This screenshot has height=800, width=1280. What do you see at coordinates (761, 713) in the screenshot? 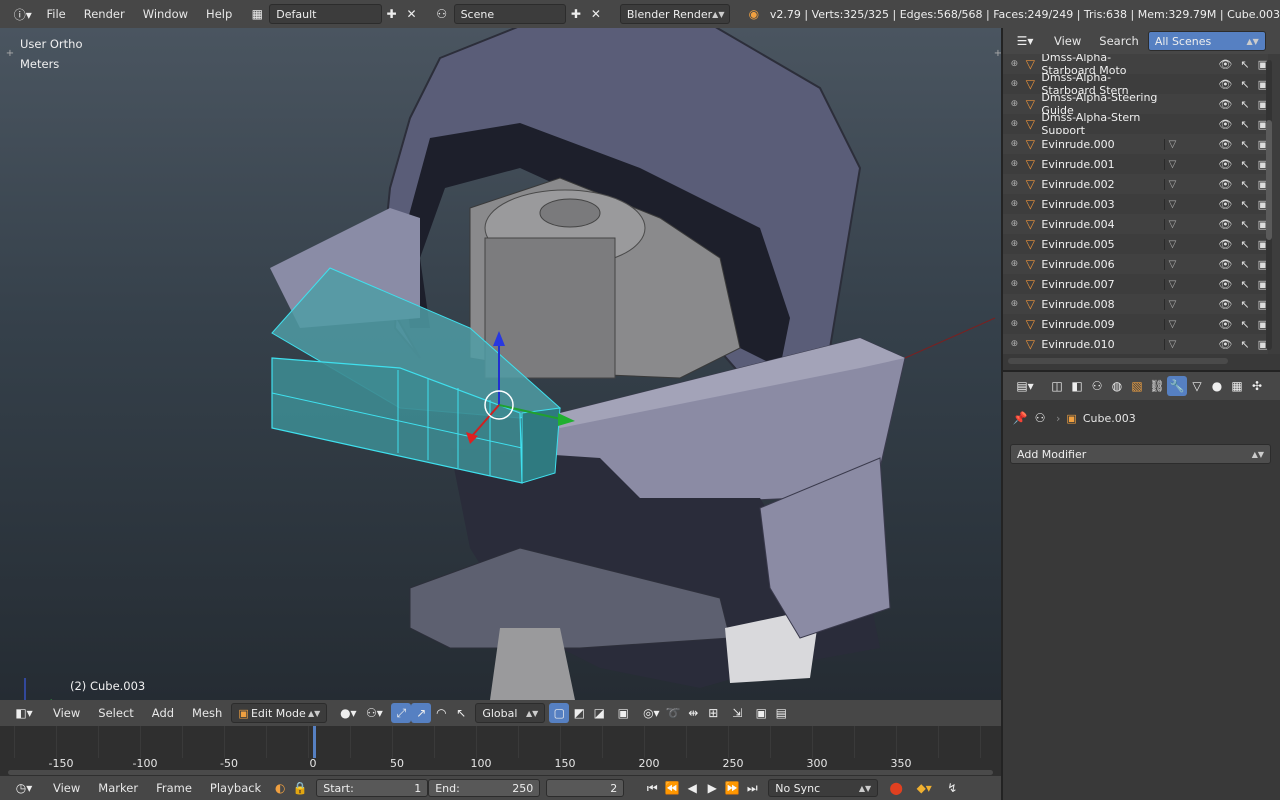
I see `render-still-icon: ▣` at bounding box center [761, 713].